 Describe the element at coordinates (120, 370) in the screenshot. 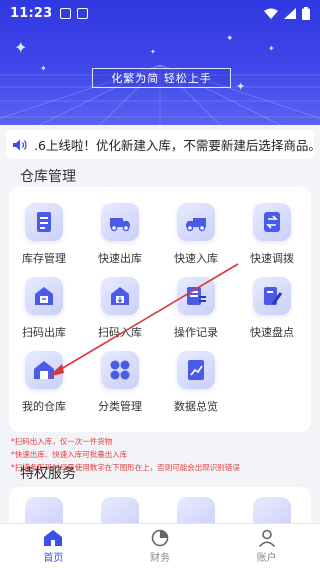

I see `category-icon` at that location.